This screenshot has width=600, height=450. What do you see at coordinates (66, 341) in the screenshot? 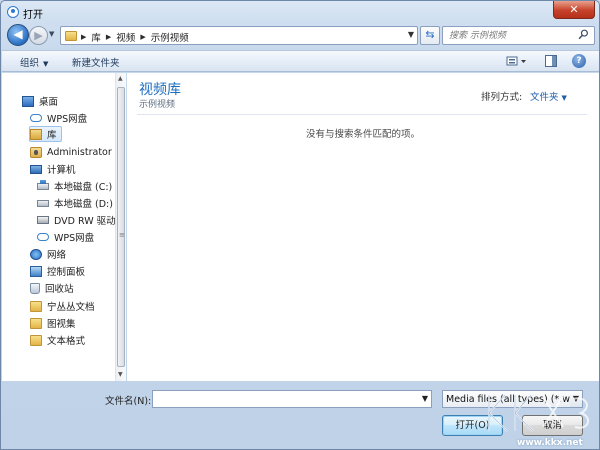
I see `sidebar-item-label: 文本格式` at bounding box center [66, 341].